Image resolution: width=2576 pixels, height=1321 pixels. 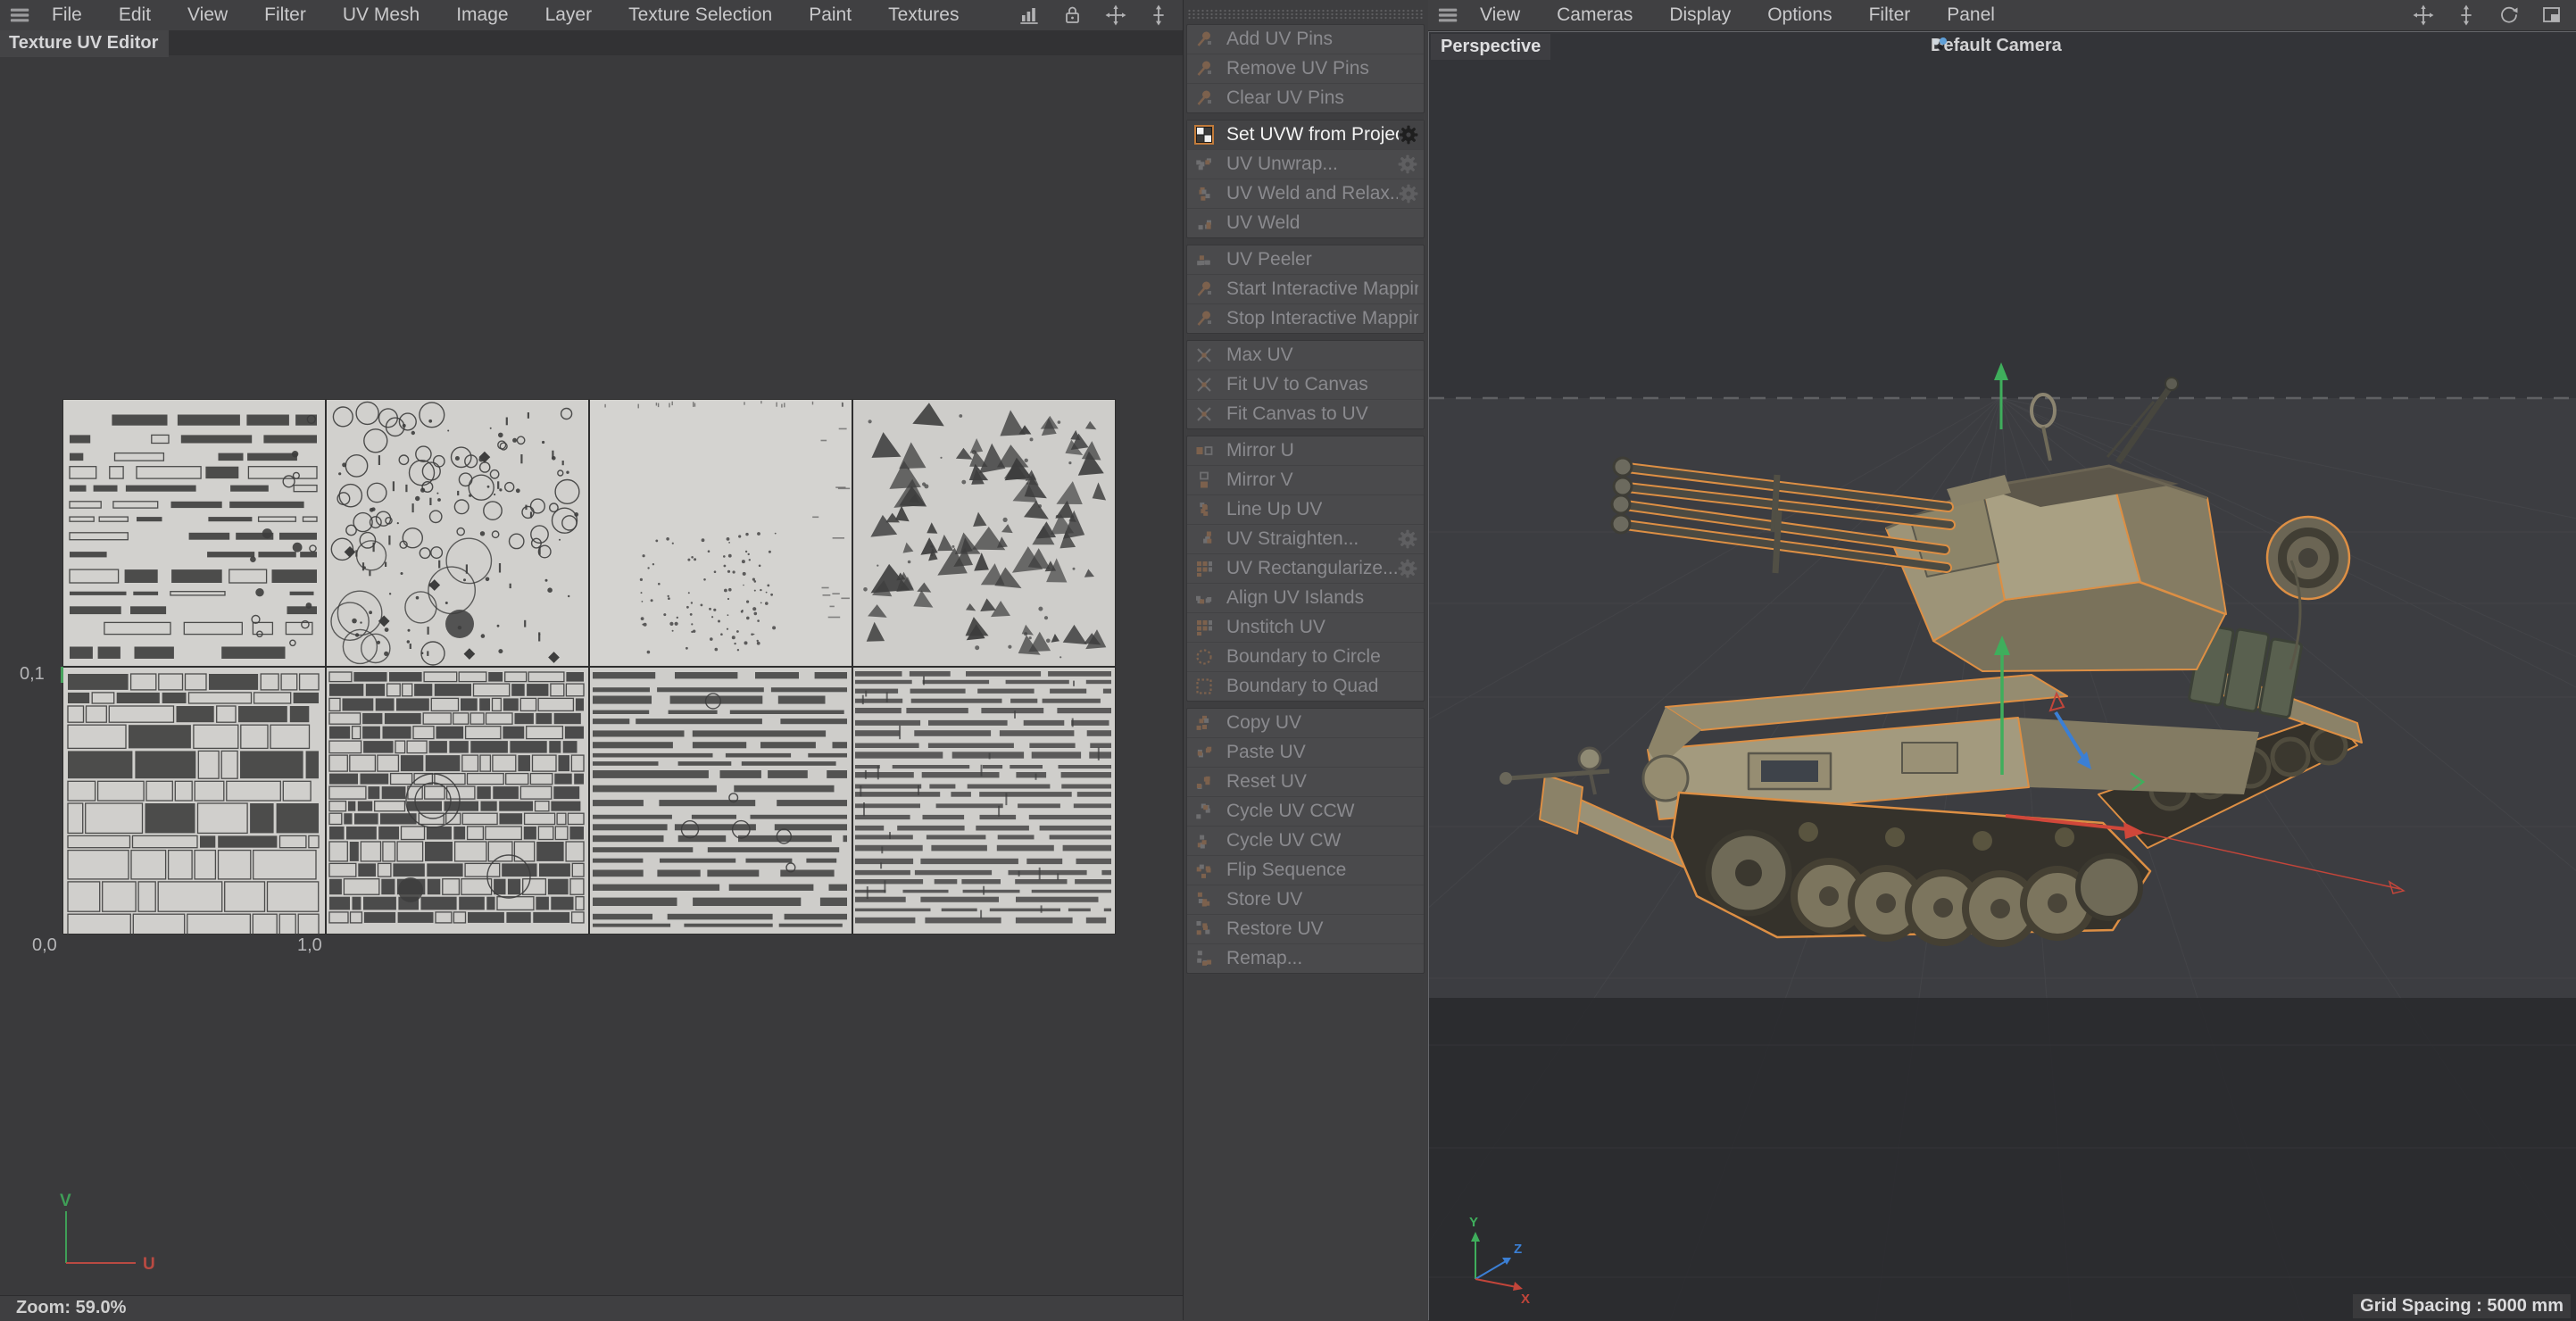 I want to click on reset-uv-icon, so click(x=1204, y=782).